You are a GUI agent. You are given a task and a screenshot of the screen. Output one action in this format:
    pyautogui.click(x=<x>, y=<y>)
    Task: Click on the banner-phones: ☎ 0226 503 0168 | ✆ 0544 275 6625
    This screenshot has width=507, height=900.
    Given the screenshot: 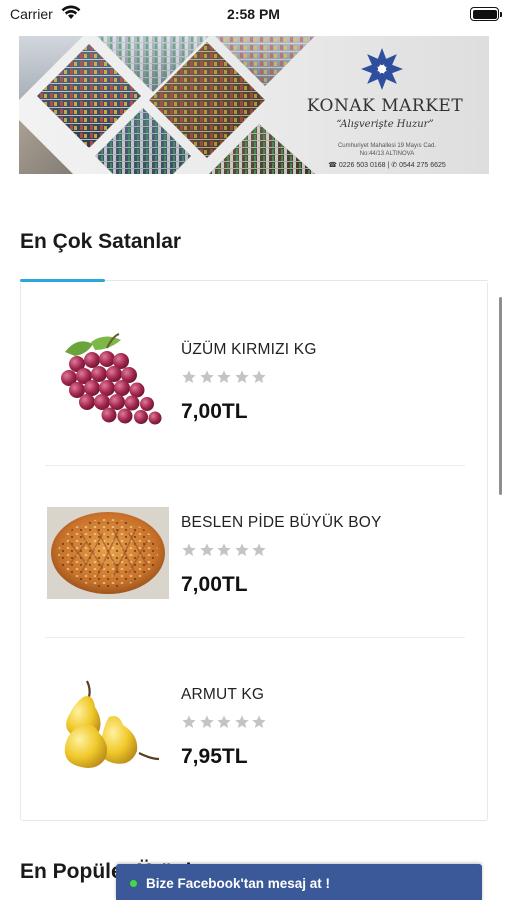 What is the action you would take?
    pyautogui.click(x=387, y=165)
    